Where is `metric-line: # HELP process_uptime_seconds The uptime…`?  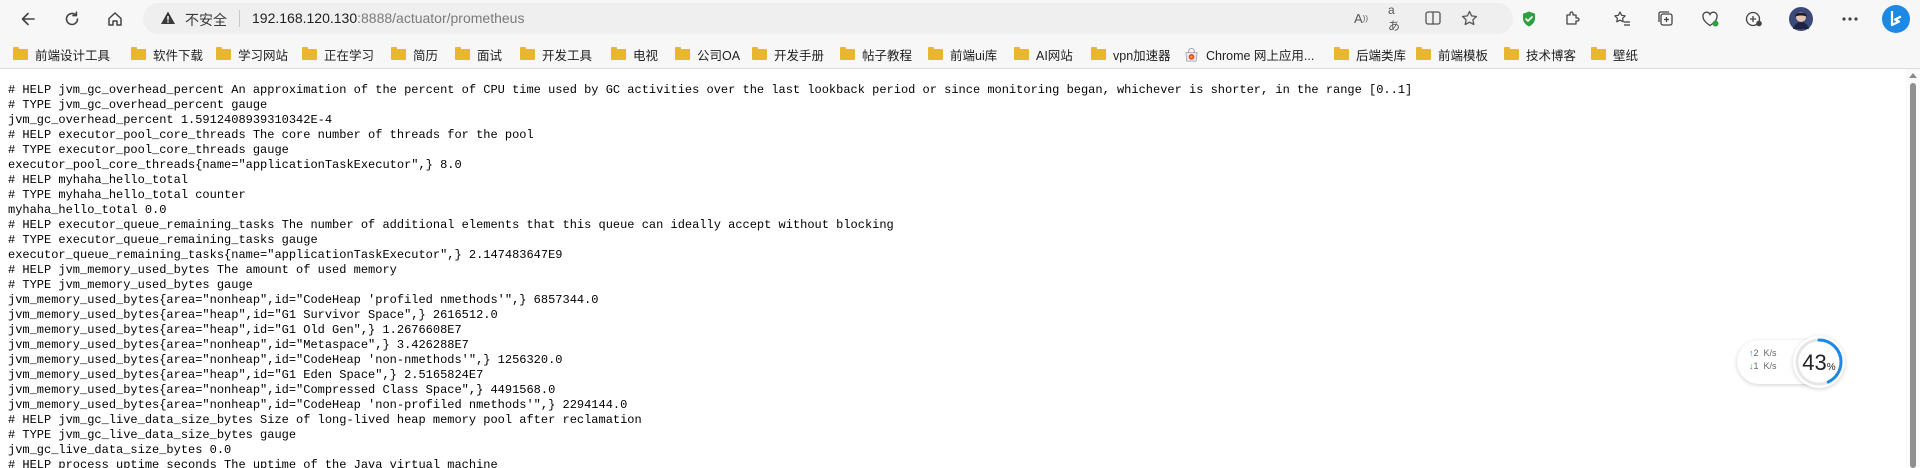
metric-line: # HELP process_uptime_seconds The uptime… is located at coordinates (253, 463).